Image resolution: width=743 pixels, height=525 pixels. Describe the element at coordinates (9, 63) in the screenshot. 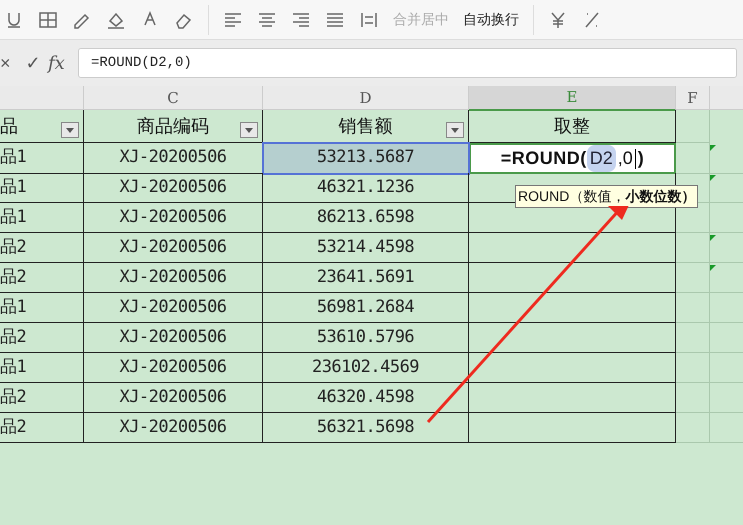

I see `cancel-button: ×` at that location.